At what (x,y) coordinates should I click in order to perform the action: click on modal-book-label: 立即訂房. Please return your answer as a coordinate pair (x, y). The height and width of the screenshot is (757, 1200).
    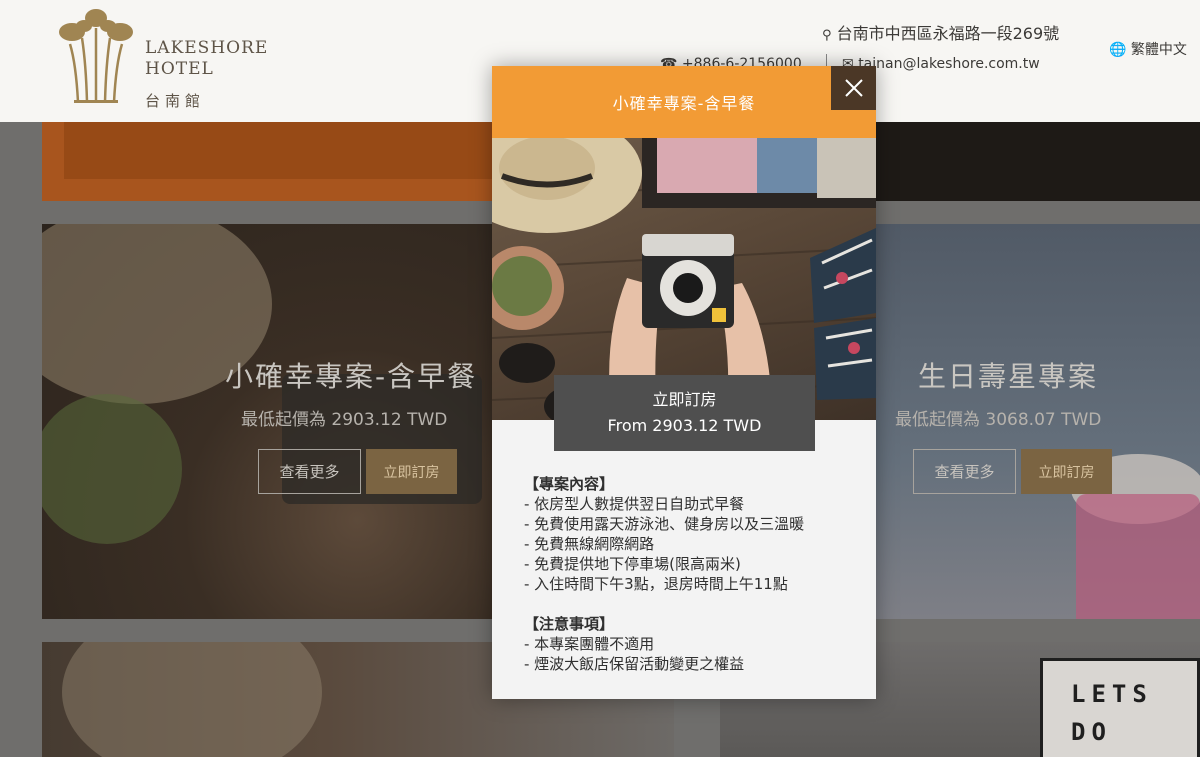
    Looking at the image, I should click on (684, 399).